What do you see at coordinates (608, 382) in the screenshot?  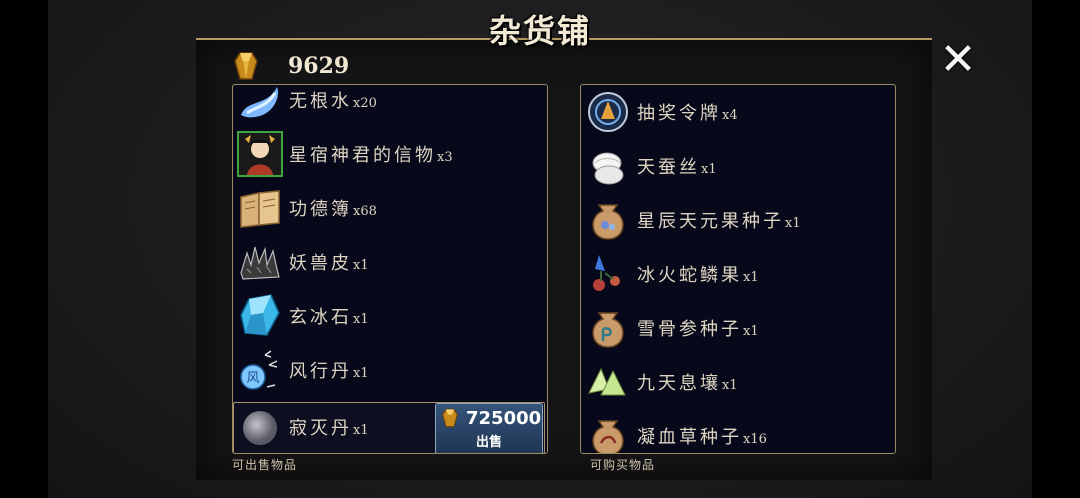 I see `soil-icon` at bounding box center [608, 382].